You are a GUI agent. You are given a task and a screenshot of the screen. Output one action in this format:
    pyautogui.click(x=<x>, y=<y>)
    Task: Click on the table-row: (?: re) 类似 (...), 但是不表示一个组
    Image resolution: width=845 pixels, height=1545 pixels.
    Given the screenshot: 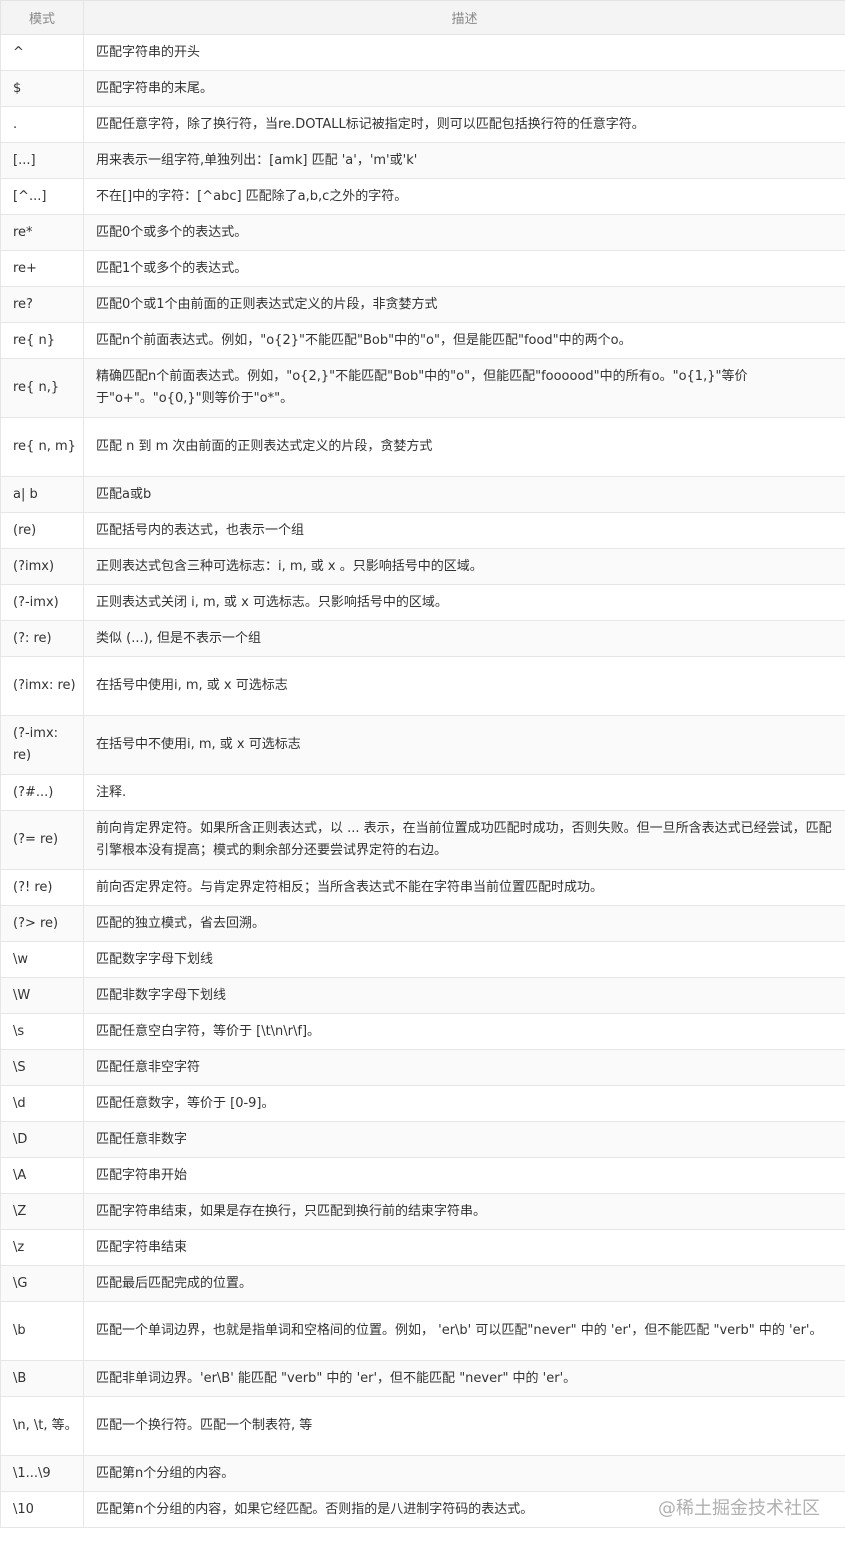 What is the action you would take?
    pyautogui.click(x=422, y=638)
    